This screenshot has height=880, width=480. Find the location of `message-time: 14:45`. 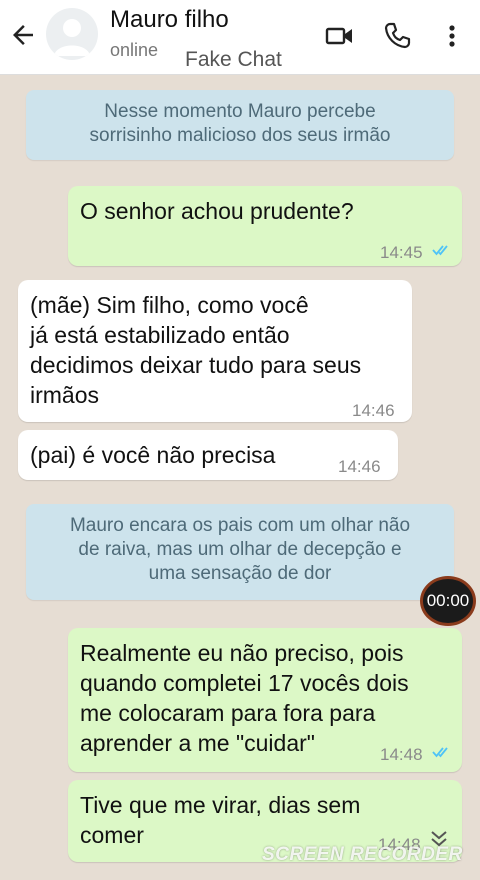

message-time: 14:45 is located at coordinates (401, 252).